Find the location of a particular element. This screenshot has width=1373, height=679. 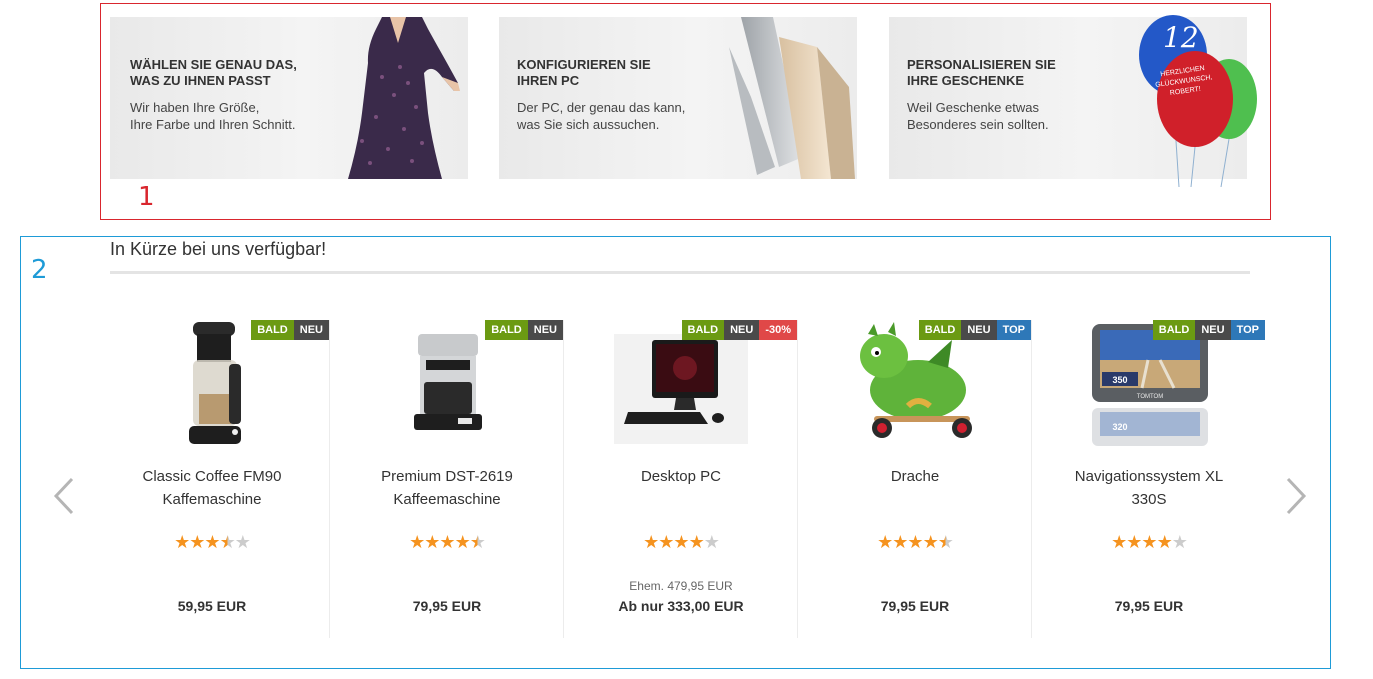

product-name: Drache is located at coordinates (915, 476).